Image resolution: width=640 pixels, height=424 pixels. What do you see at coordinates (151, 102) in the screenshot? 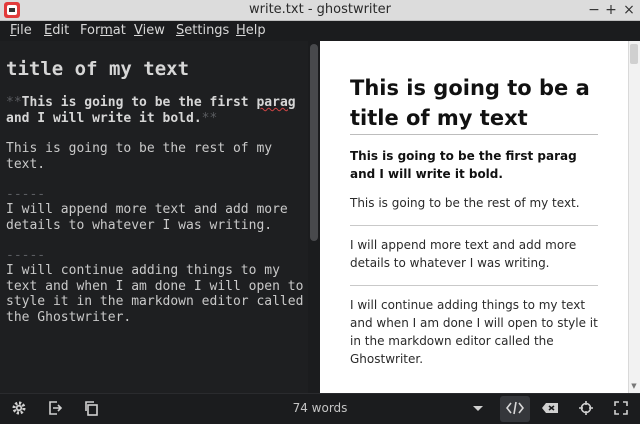
I see `editor-bold-line-1: **This is going to be the first parag` at bounding box center [151, 102].